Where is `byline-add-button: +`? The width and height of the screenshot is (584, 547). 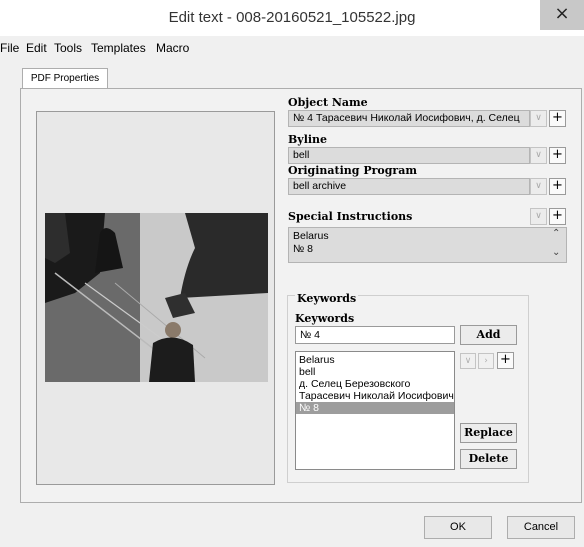 byline-add-button: + is located at coordinates (557, 155).